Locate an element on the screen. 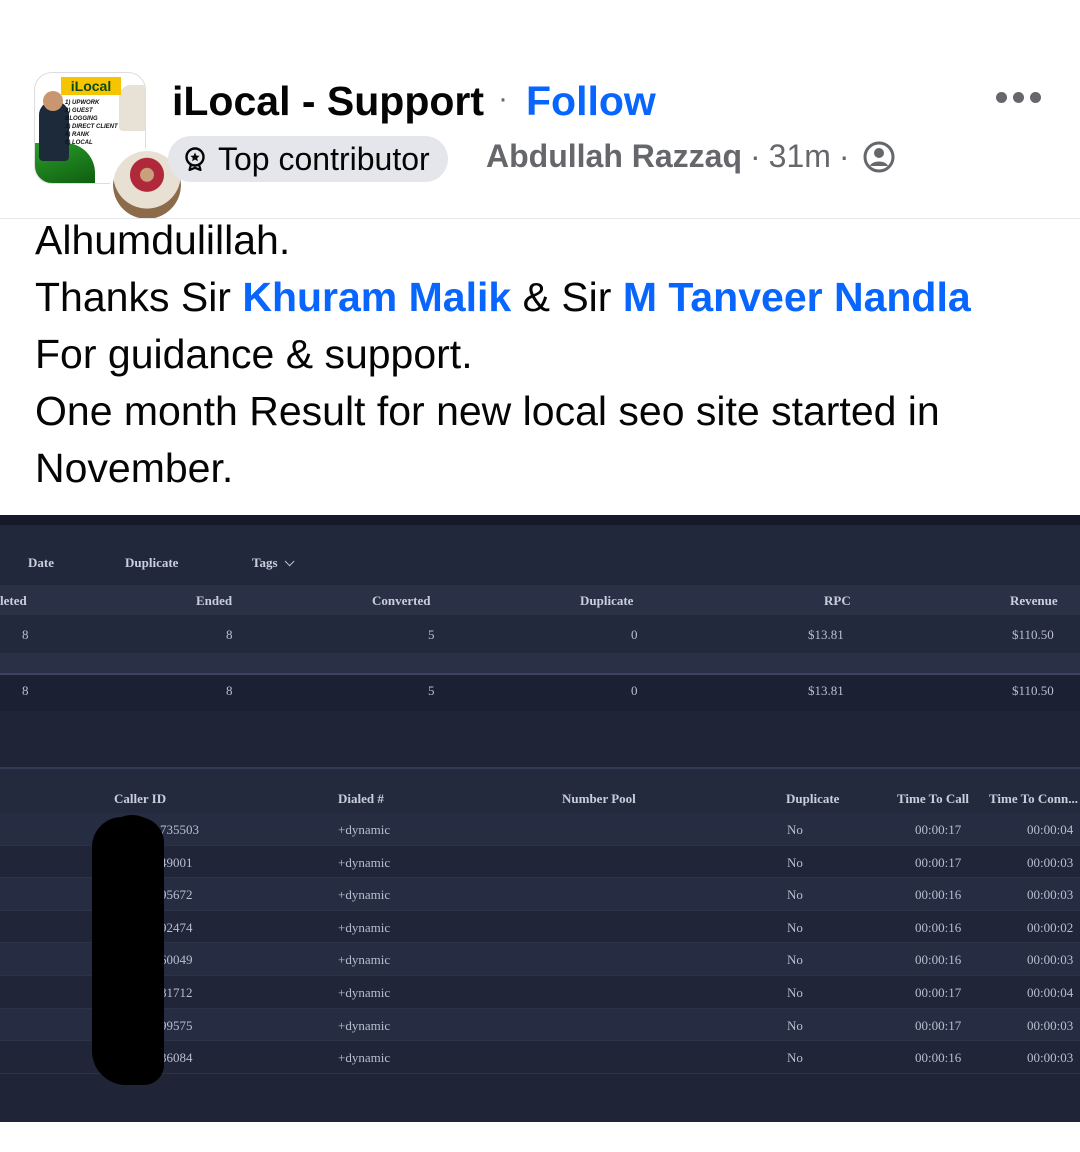  avatar-service-line: 3) DIRECT CLIENT is located at coordinates (91, 127).